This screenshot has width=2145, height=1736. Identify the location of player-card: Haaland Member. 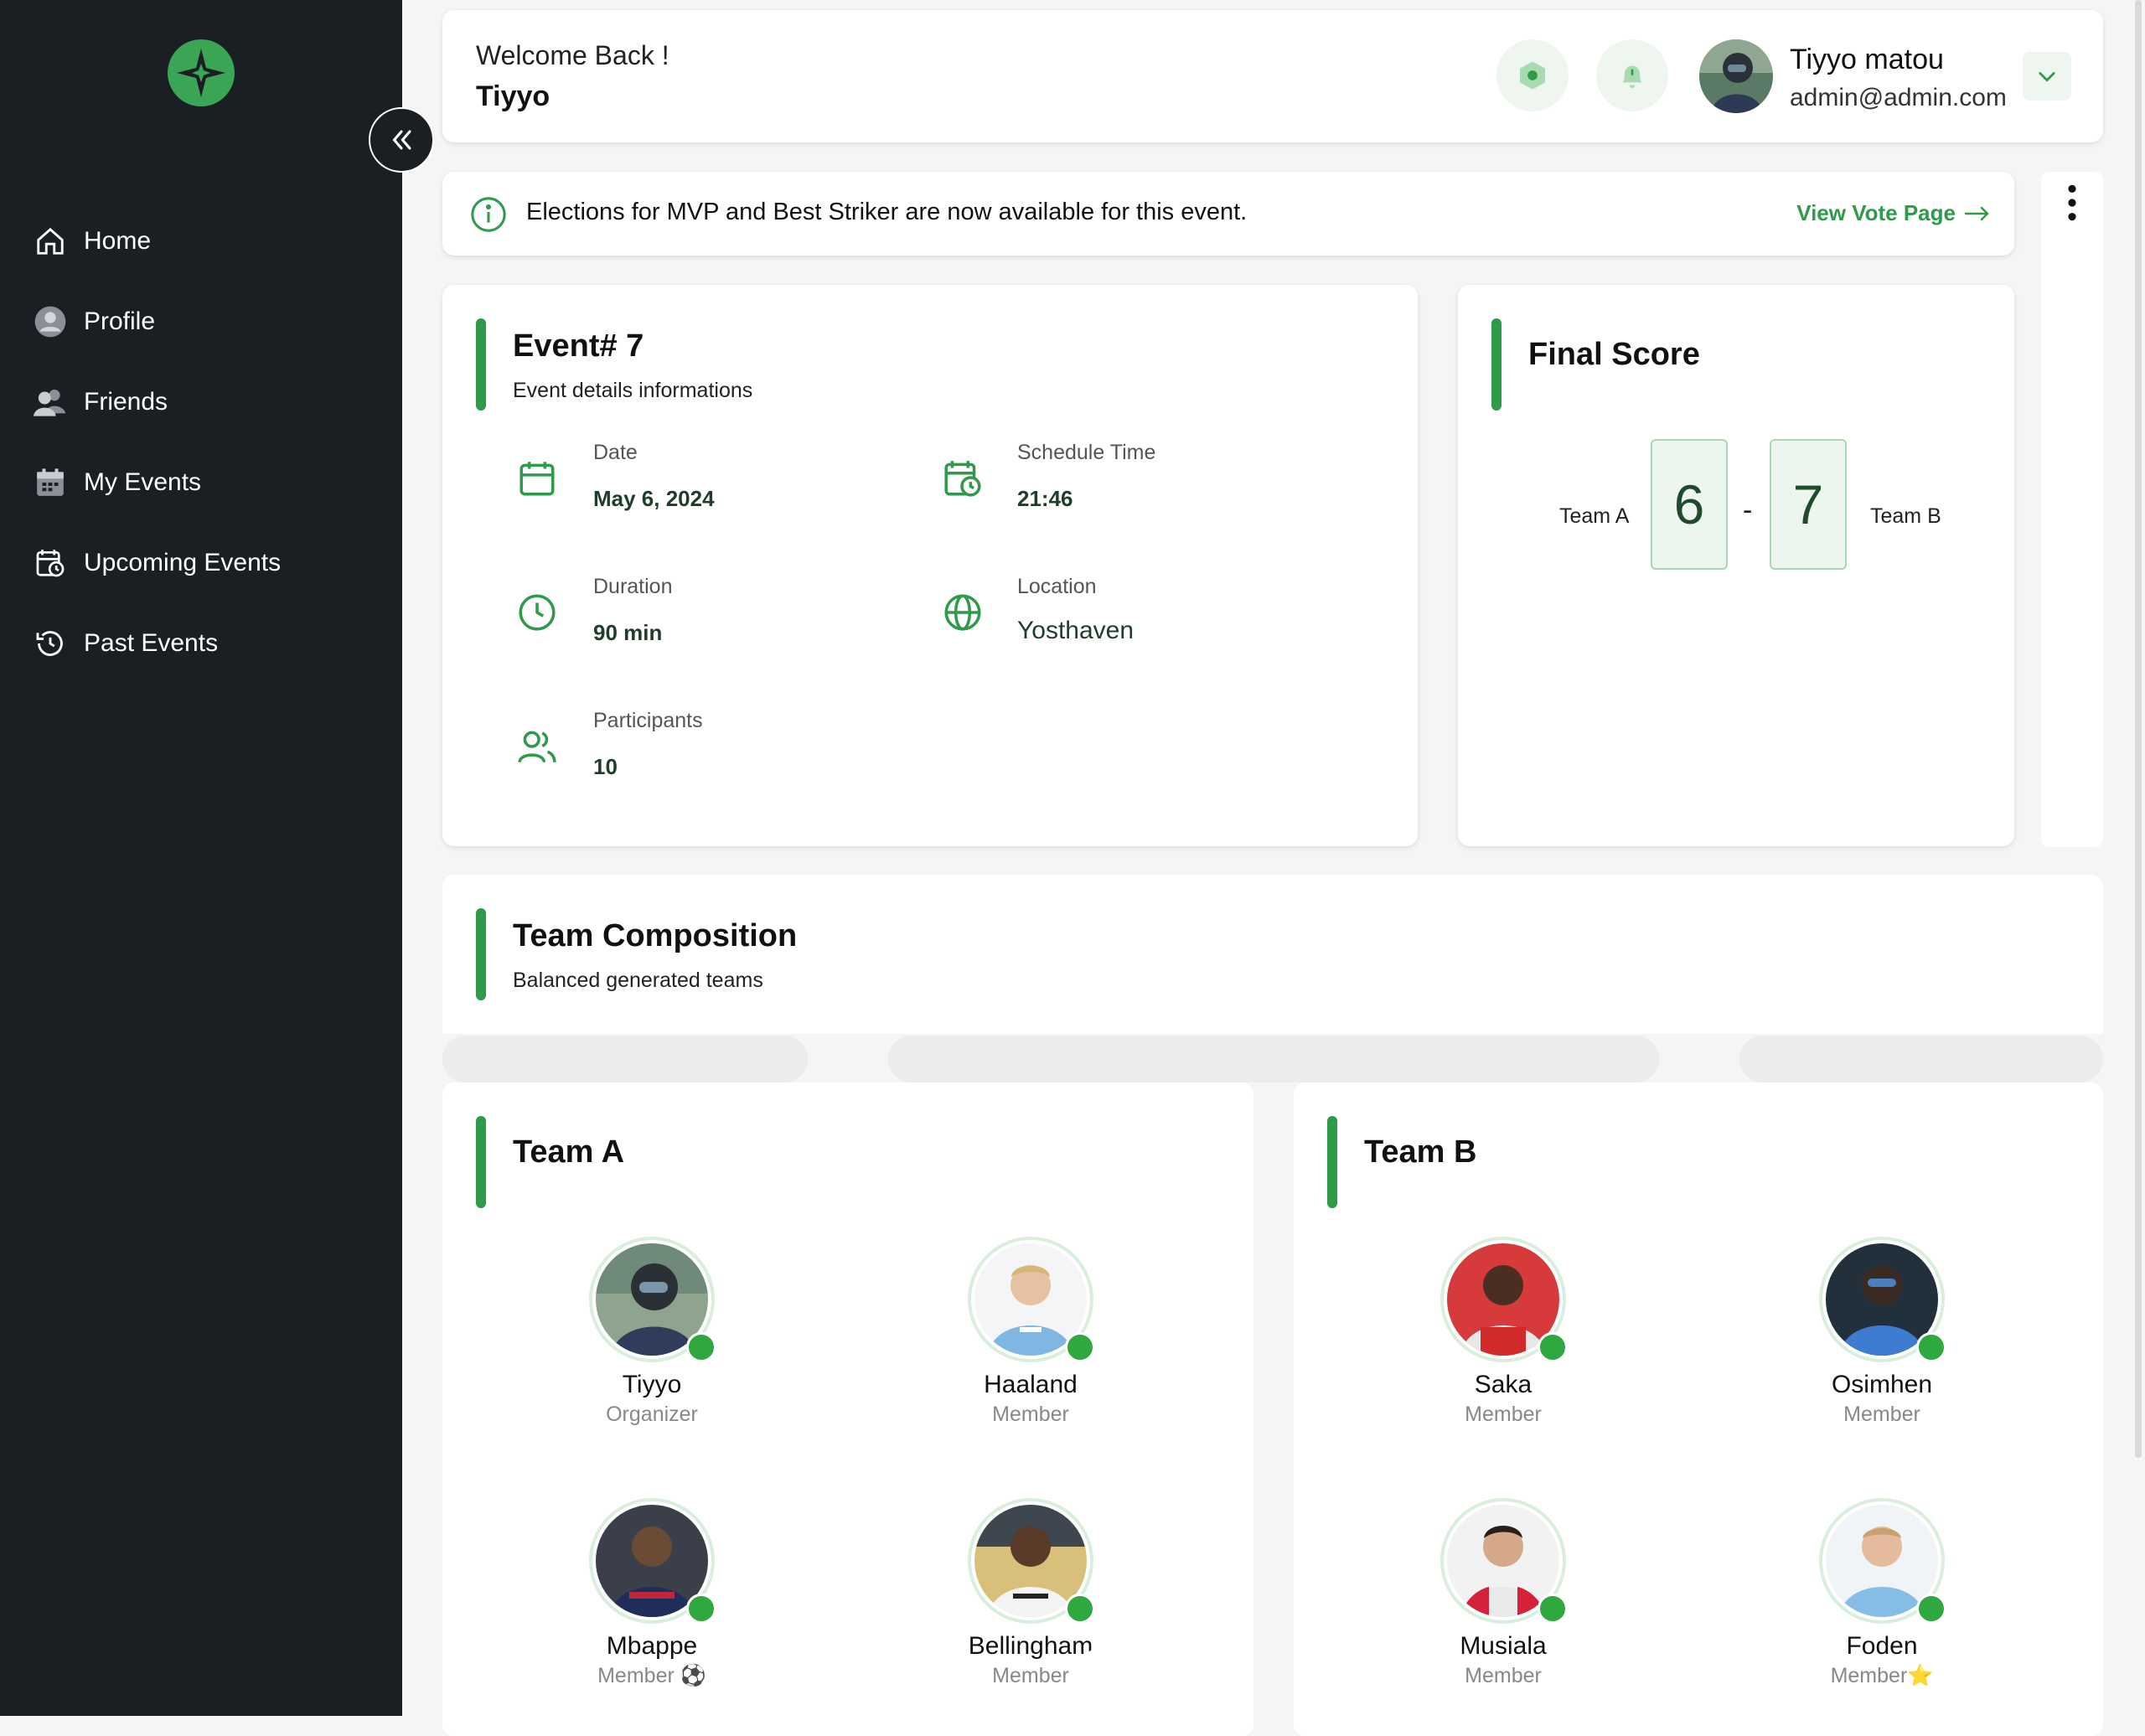
(1032, 1333).